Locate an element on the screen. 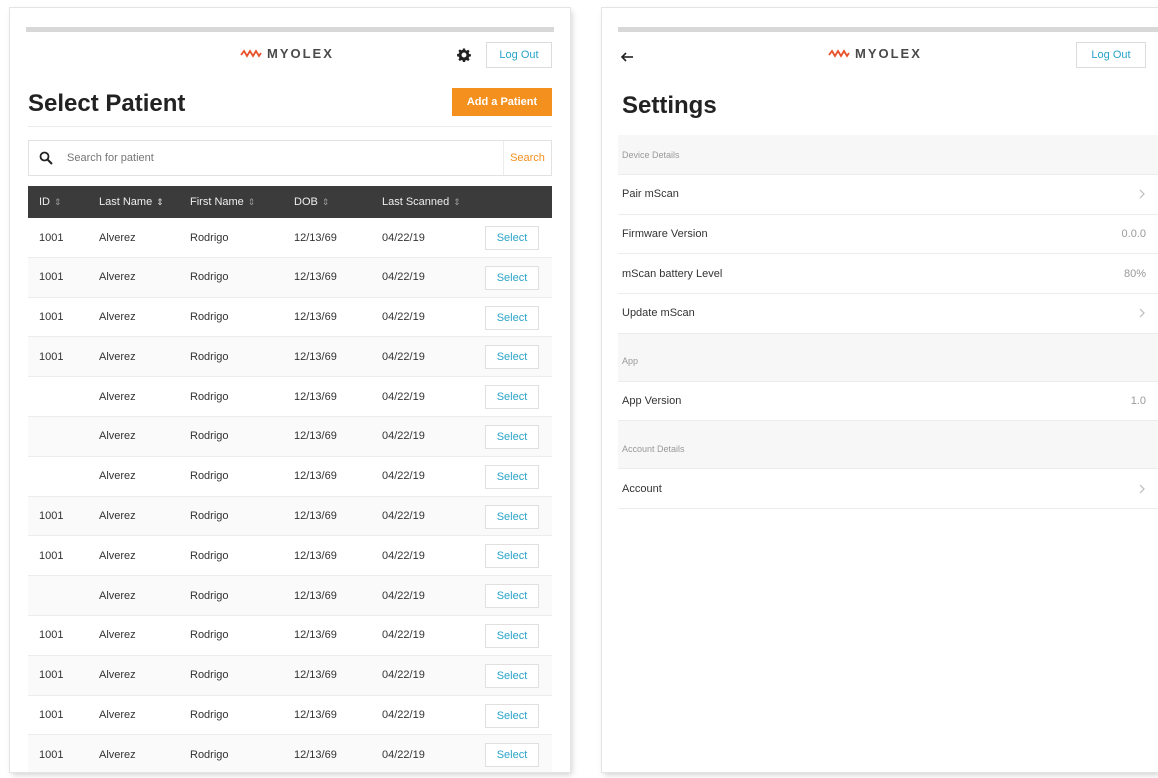 This screenshot has width=1158, height=778. search-input is located at coordinates (285, 158).